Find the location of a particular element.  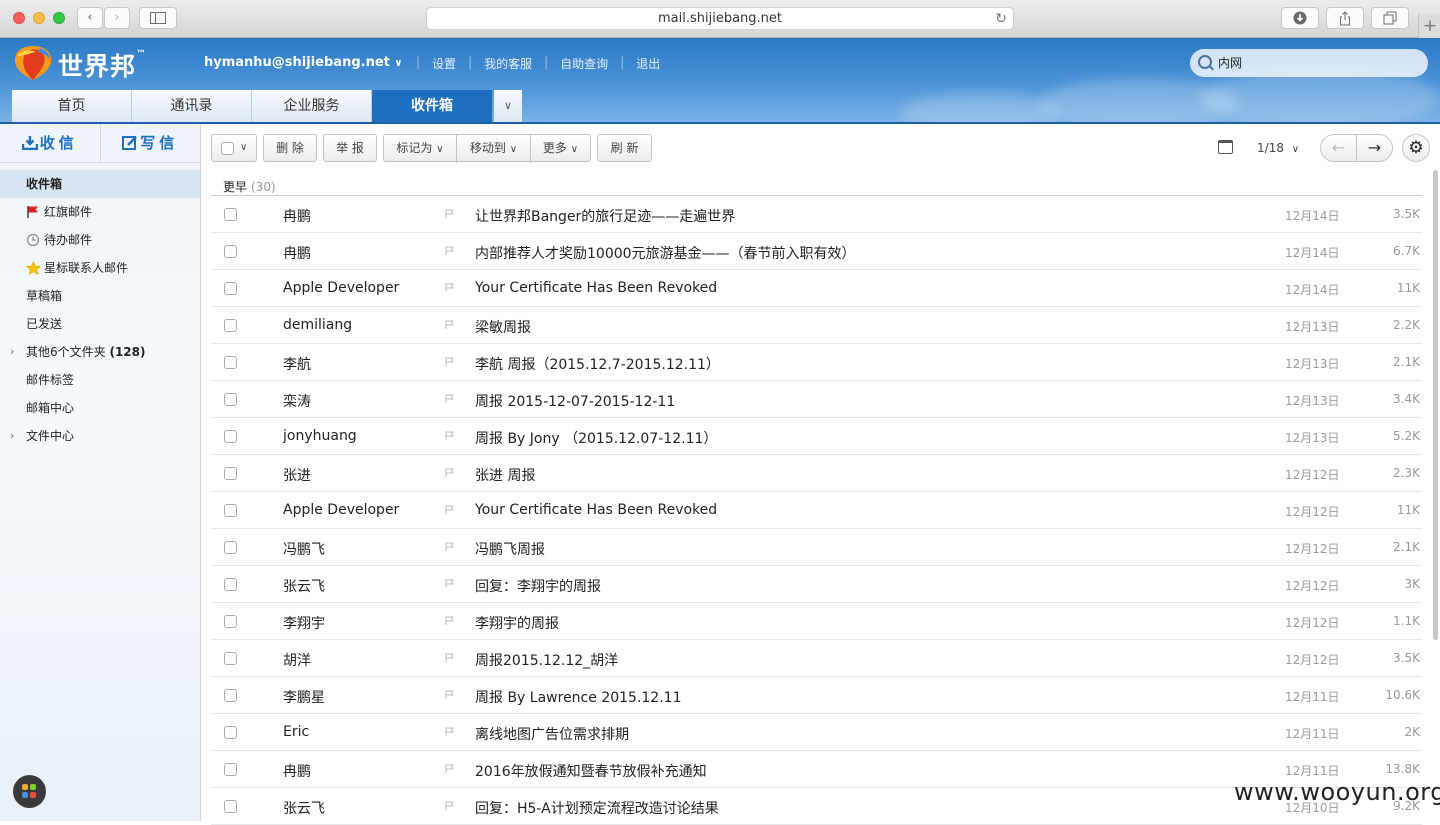

folder-drafts: 草稿箱 is located at coordinates (100, 296).